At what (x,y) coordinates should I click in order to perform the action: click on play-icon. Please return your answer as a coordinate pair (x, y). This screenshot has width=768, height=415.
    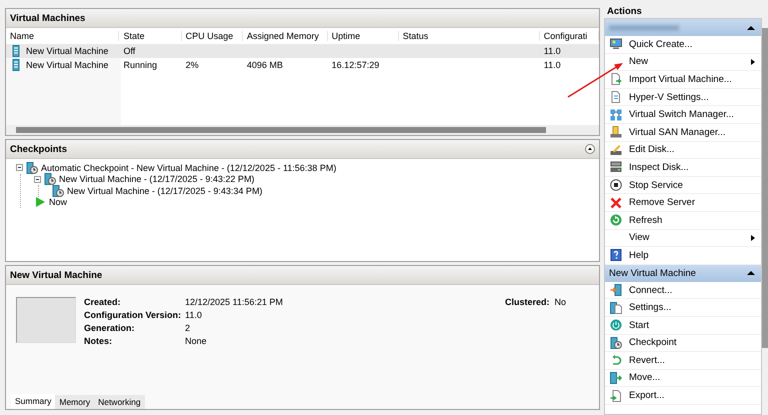
    Looking at the image, I should click on (40, 202).